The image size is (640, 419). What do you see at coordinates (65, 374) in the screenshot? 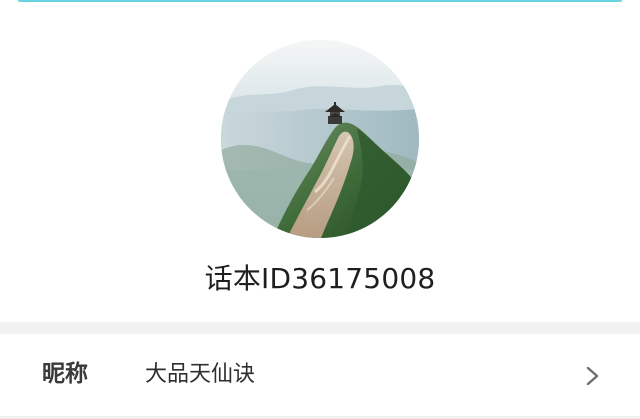
I see `nickname-label: 昵称` at bounding box center [65, 374].